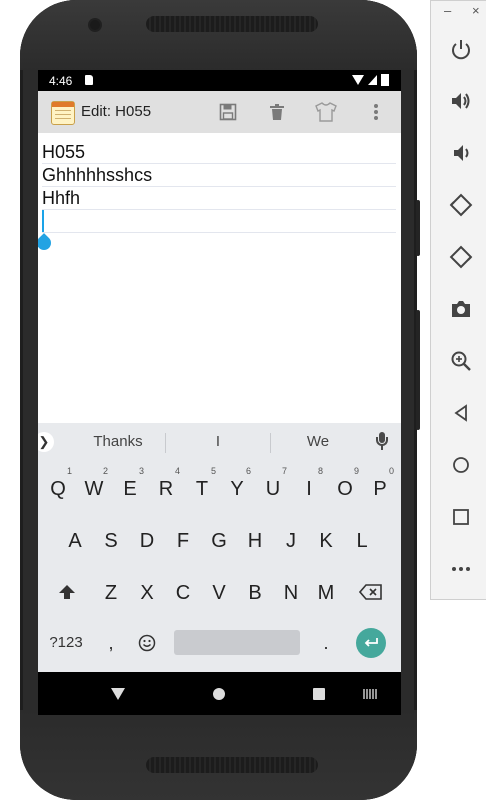 This screenshot has height=802, width=486. What do you see at coordinates (43, 221) in the screenshot?
I see `text-cursor` at bounding box center [43, 221].